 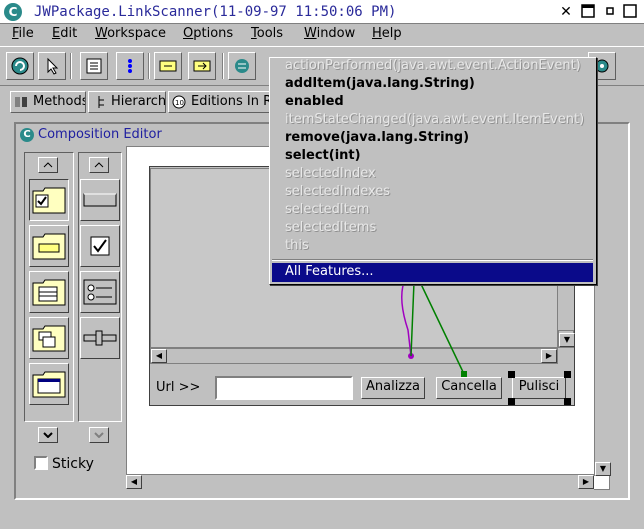 I want to click on connect-target-icon, so click(x=202, y=66).